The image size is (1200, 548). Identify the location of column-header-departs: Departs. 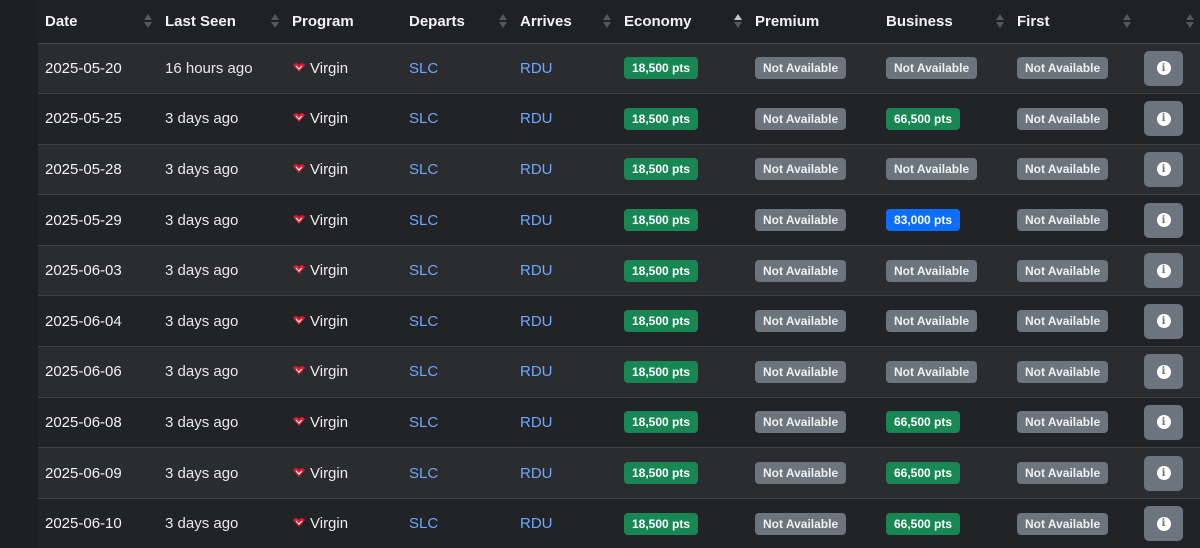
(457, 22).